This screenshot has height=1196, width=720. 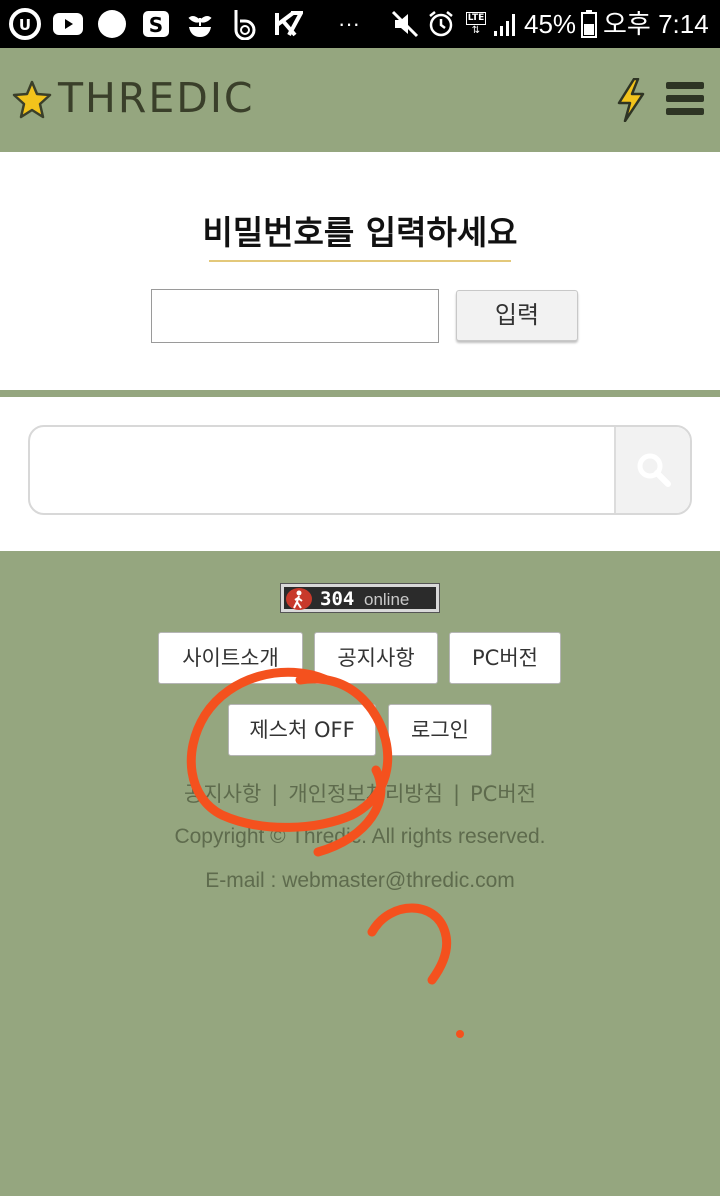 I want to click on gesture-hook-stroke, so click(x=409, y=944).